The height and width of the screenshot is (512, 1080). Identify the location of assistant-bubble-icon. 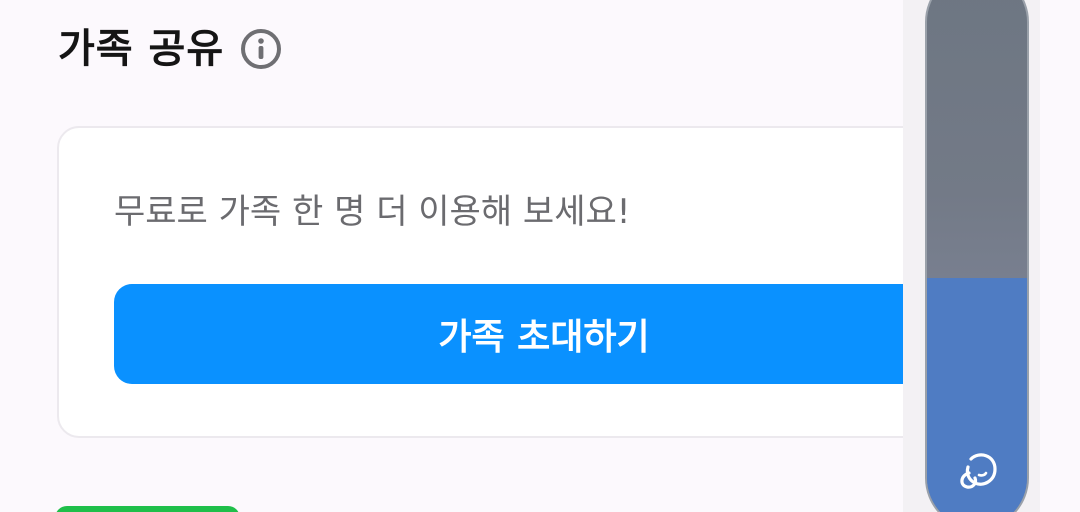
(978, 470).